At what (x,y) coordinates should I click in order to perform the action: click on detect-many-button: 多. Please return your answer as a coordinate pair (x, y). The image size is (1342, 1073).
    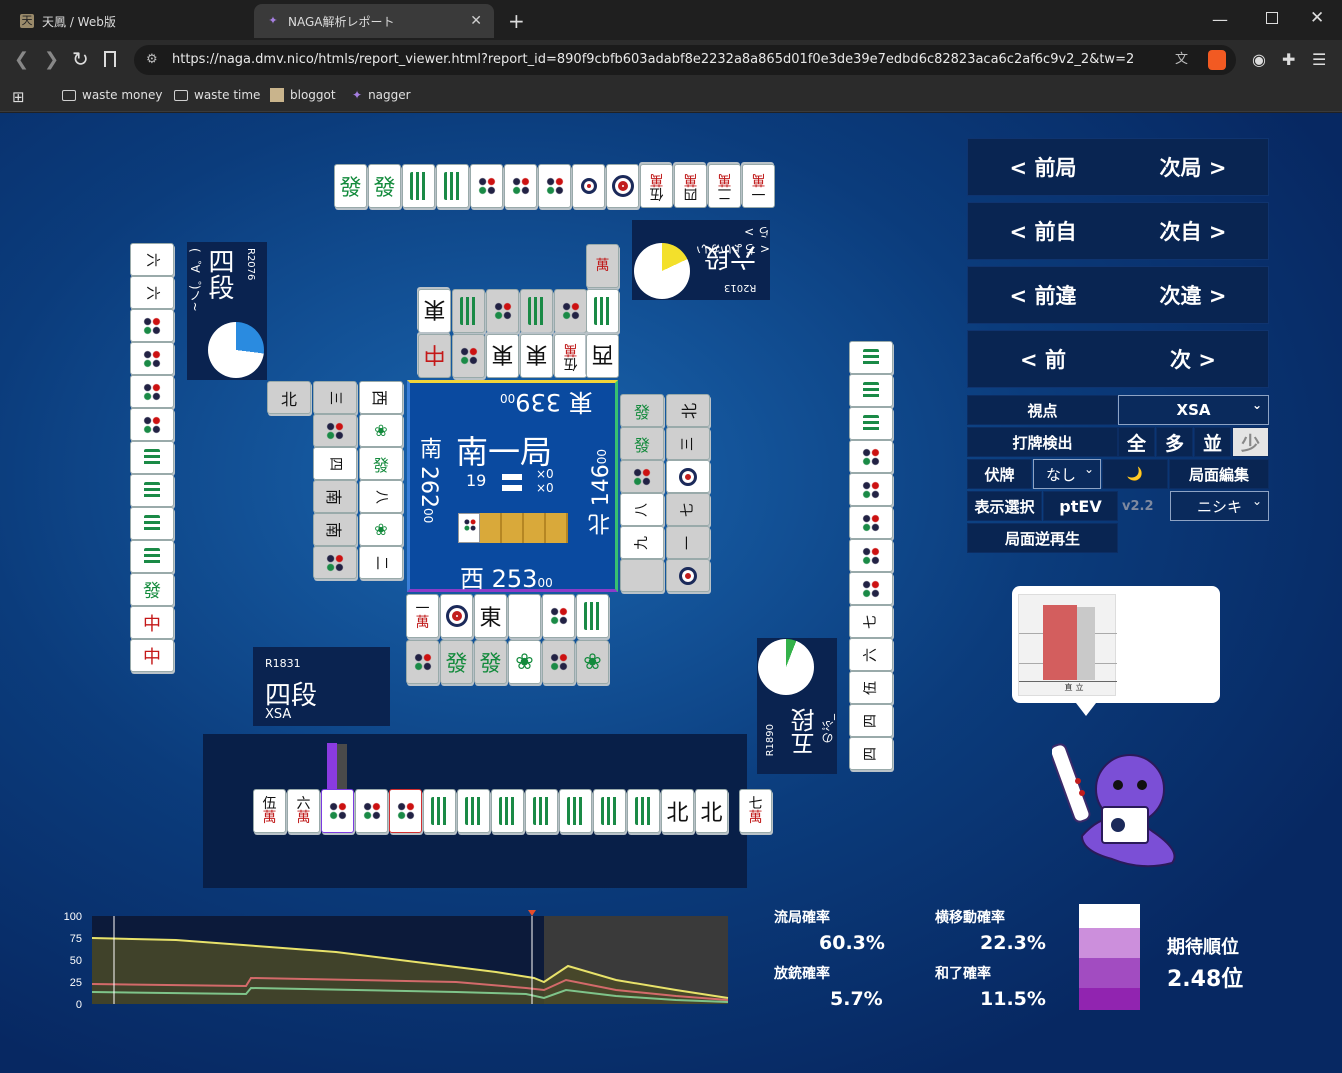
    Looking at the image, I should click on (1174, 442).